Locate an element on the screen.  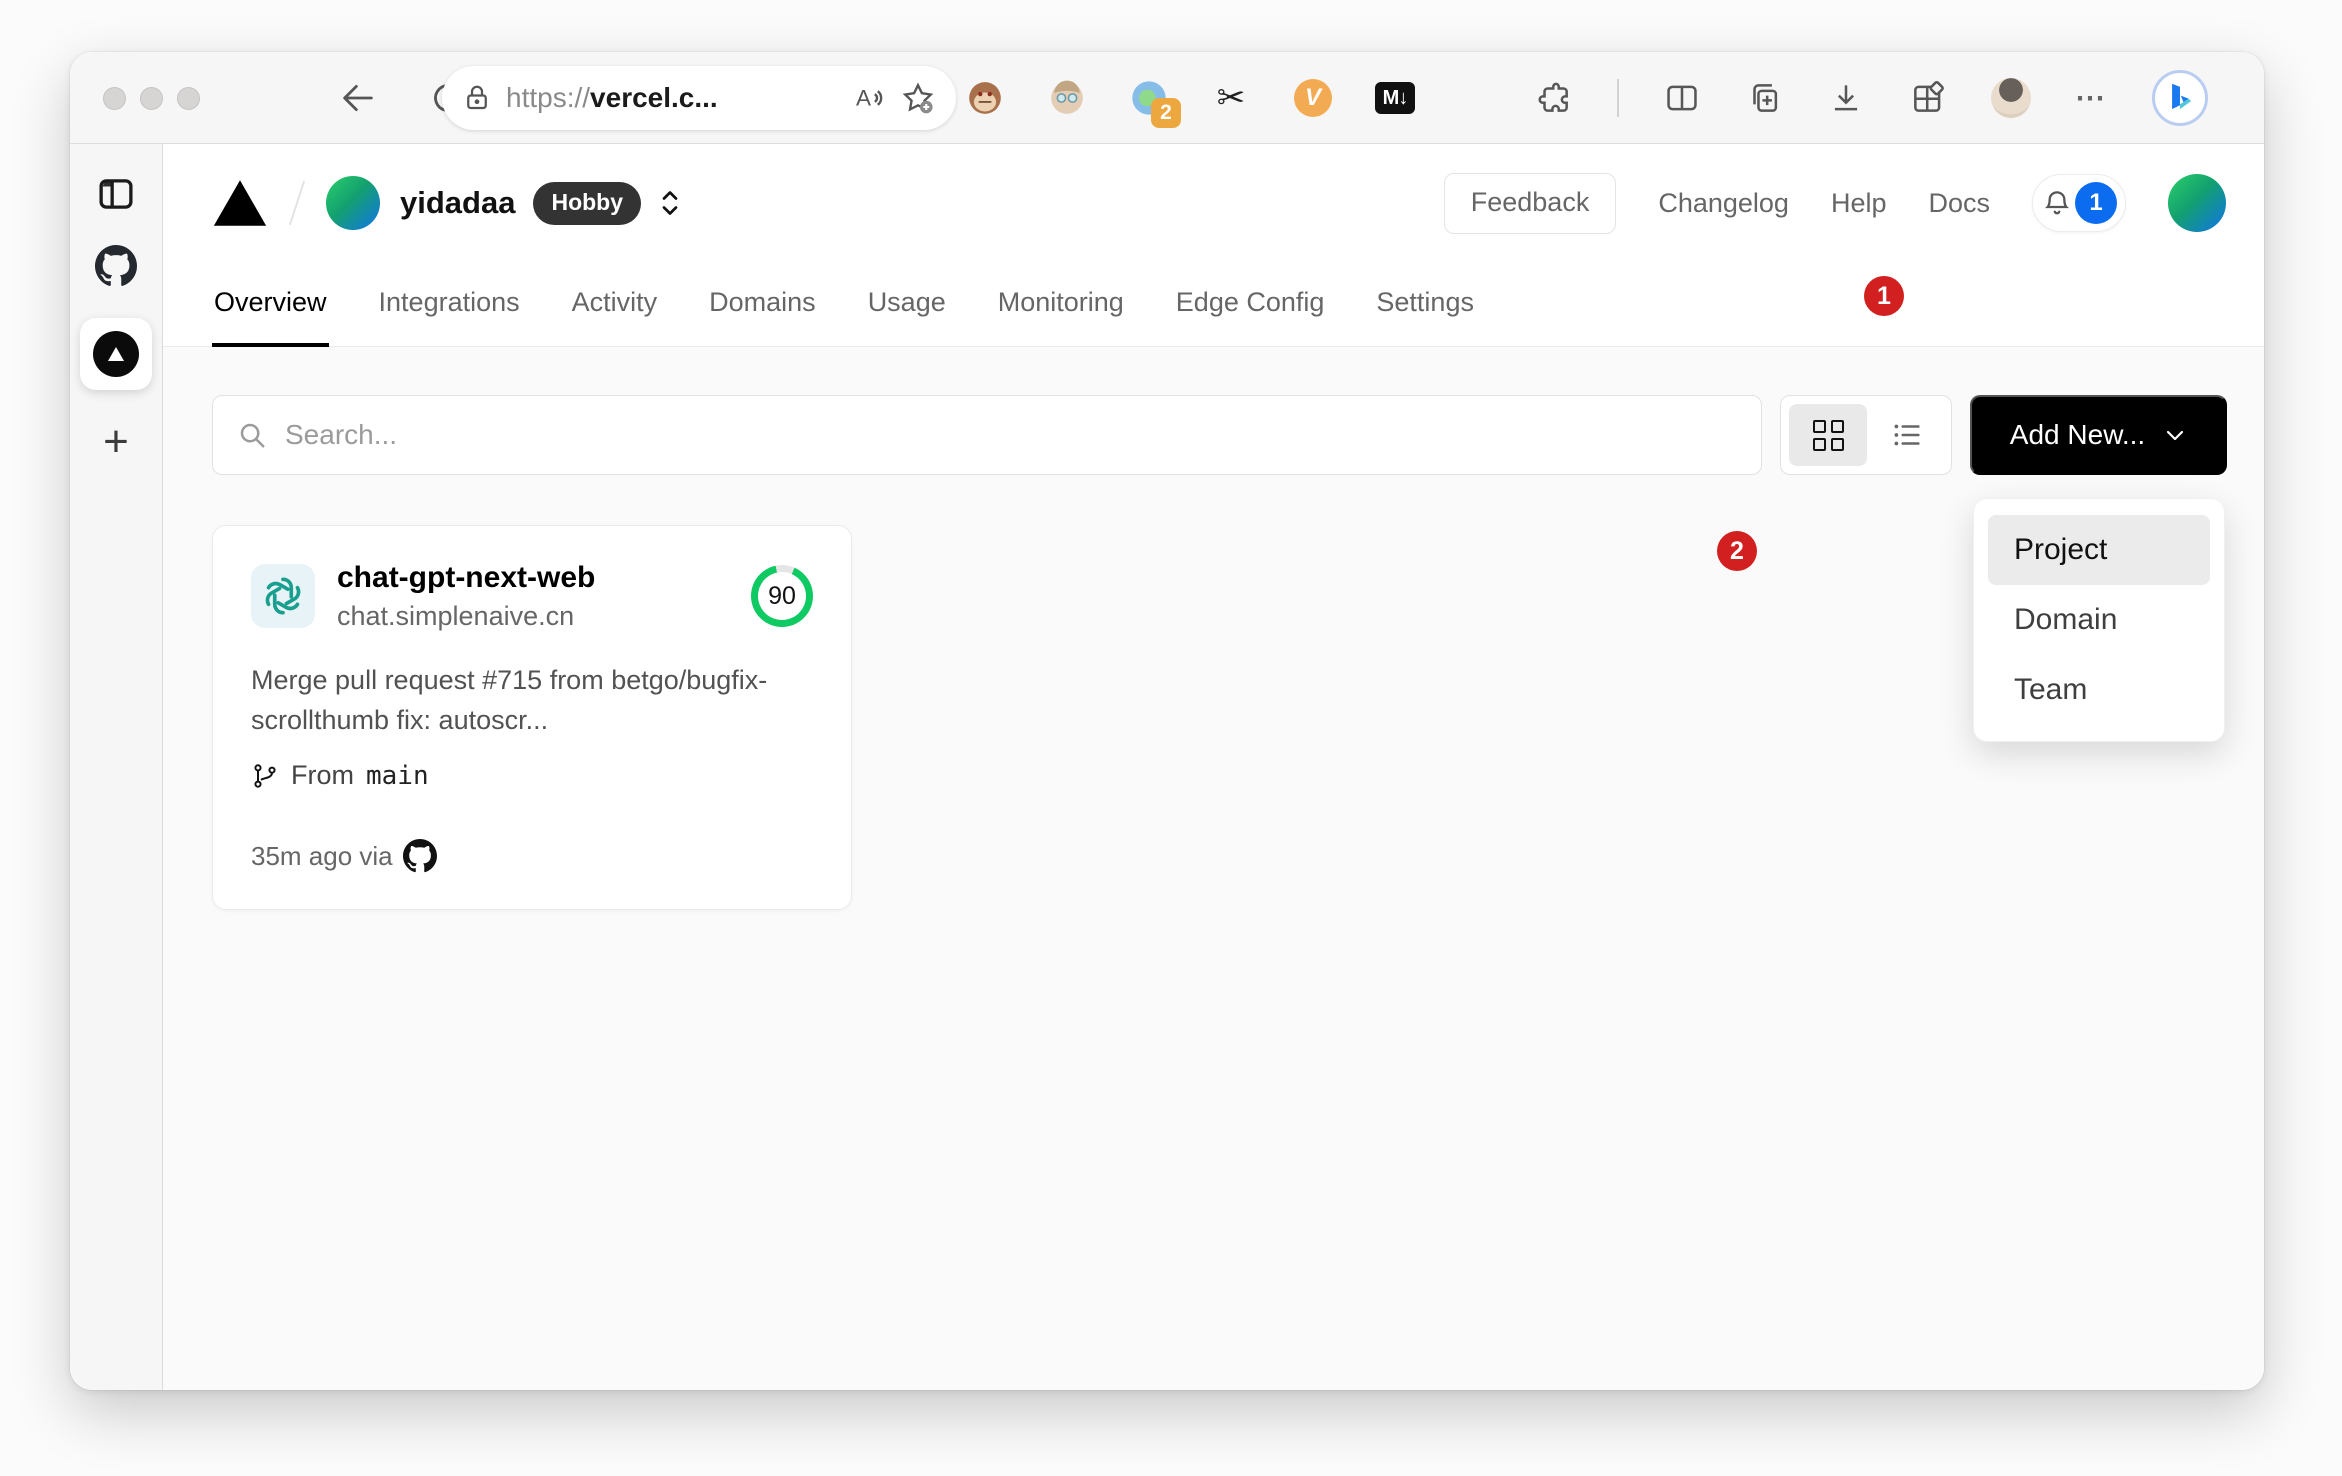
dropdown-item-domain: Domain is located at coordinates (2099, 620).